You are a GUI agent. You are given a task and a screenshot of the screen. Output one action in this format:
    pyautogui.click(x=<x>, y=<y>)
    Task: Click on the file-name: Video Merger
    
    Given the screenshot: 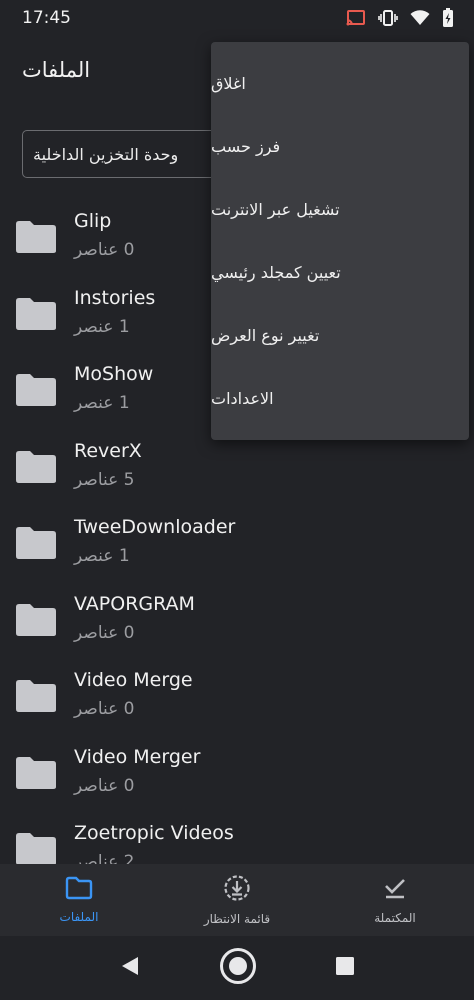 What is the action you would take?
    pyautogui.click(x=137, y=756)
    